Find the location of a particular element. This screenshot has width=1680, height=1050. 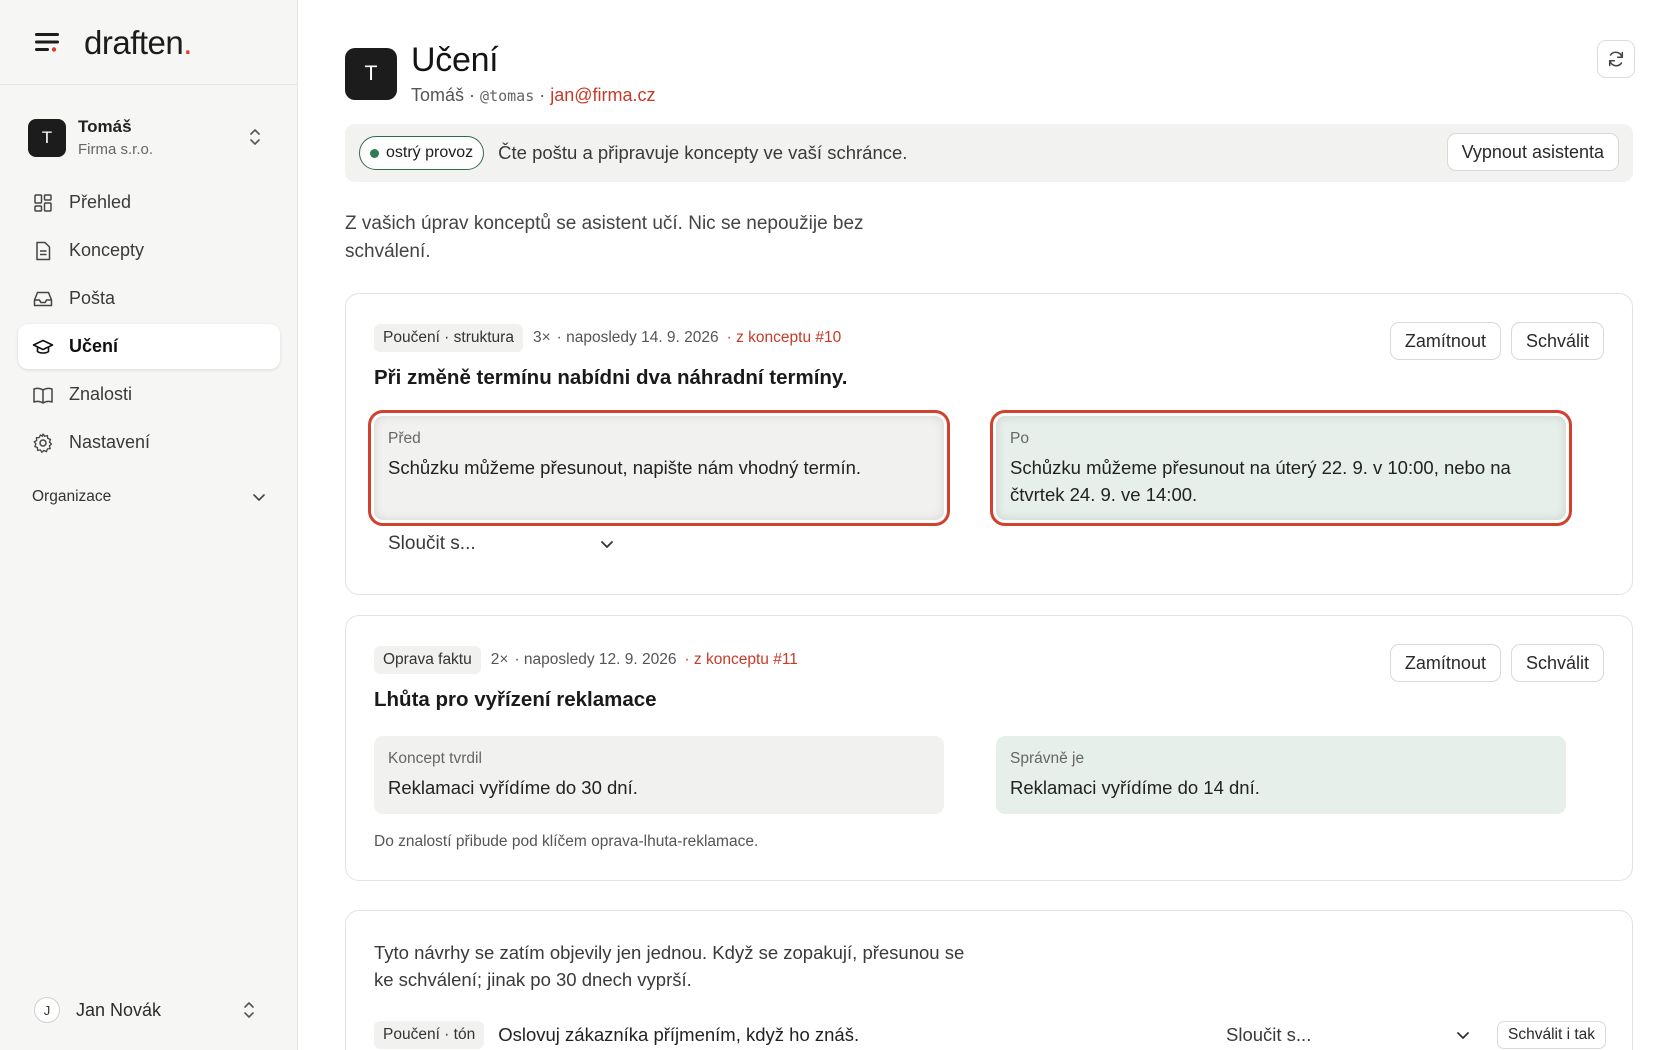

correct-value-label: Správně je is located at coordinates (1047, 758).